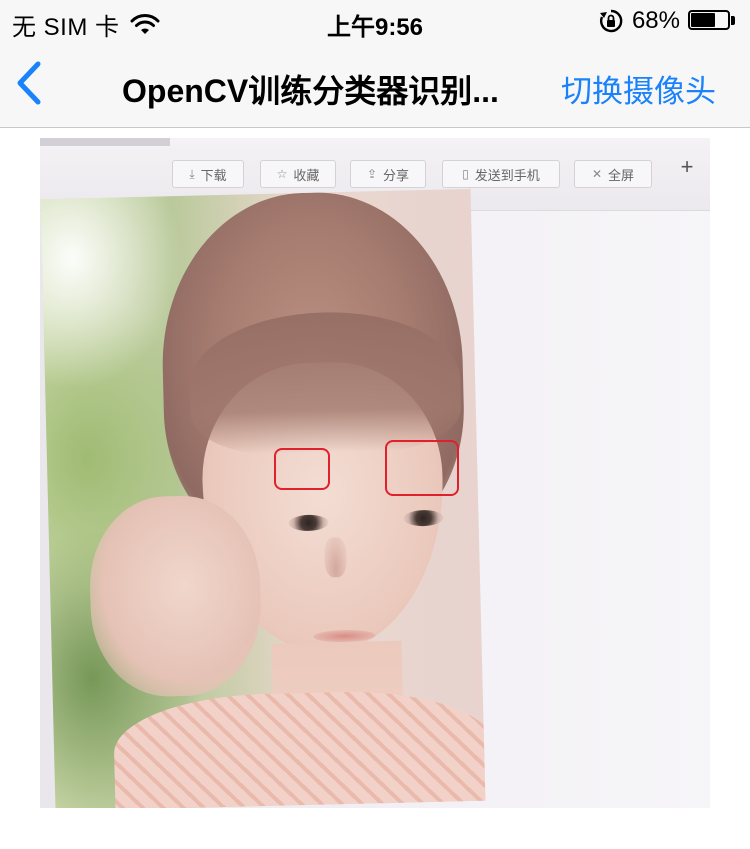  I want to click on download-icon: ⤓, so click(192, 173).